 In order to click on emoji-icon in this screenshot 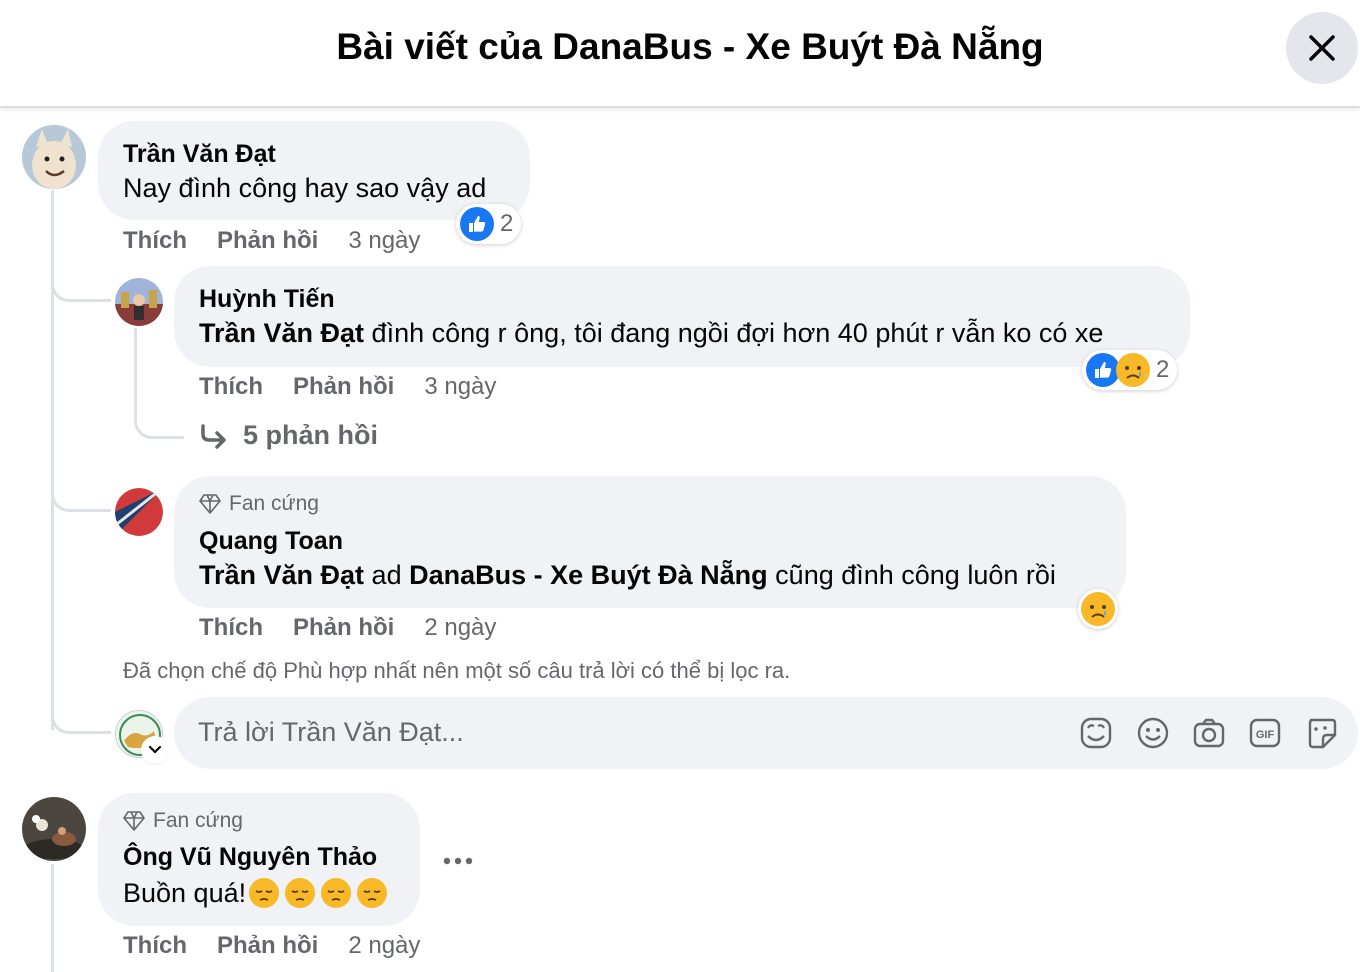, I will do `click(1153, 733)`.